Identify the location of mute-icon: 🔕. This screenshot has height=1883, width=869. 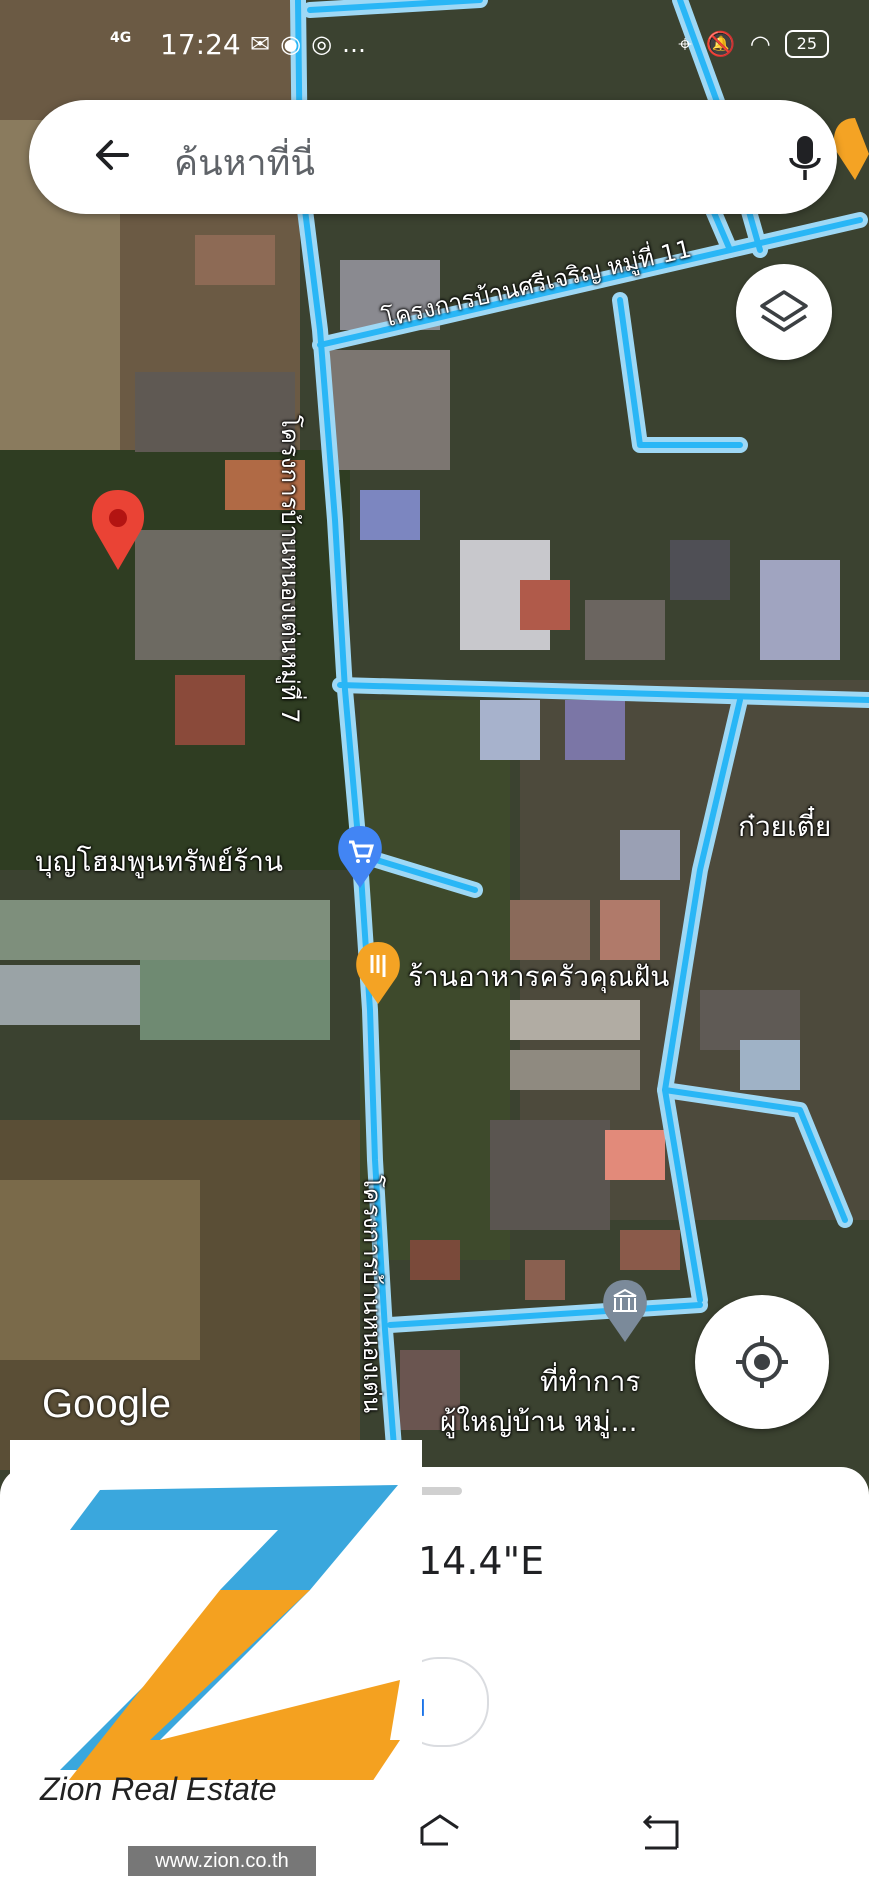
(720, 44).